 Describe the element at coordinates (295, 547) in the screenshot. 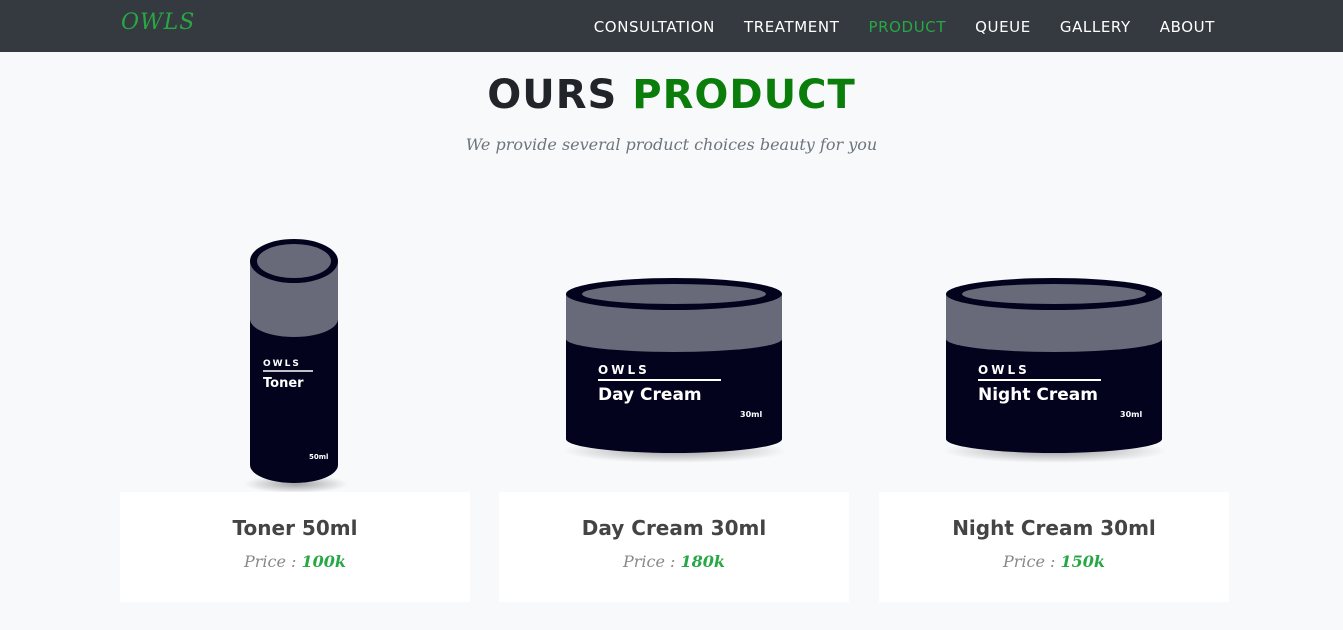

I see `product-card-toner: Toner 50ml Price : 100k` at that location.